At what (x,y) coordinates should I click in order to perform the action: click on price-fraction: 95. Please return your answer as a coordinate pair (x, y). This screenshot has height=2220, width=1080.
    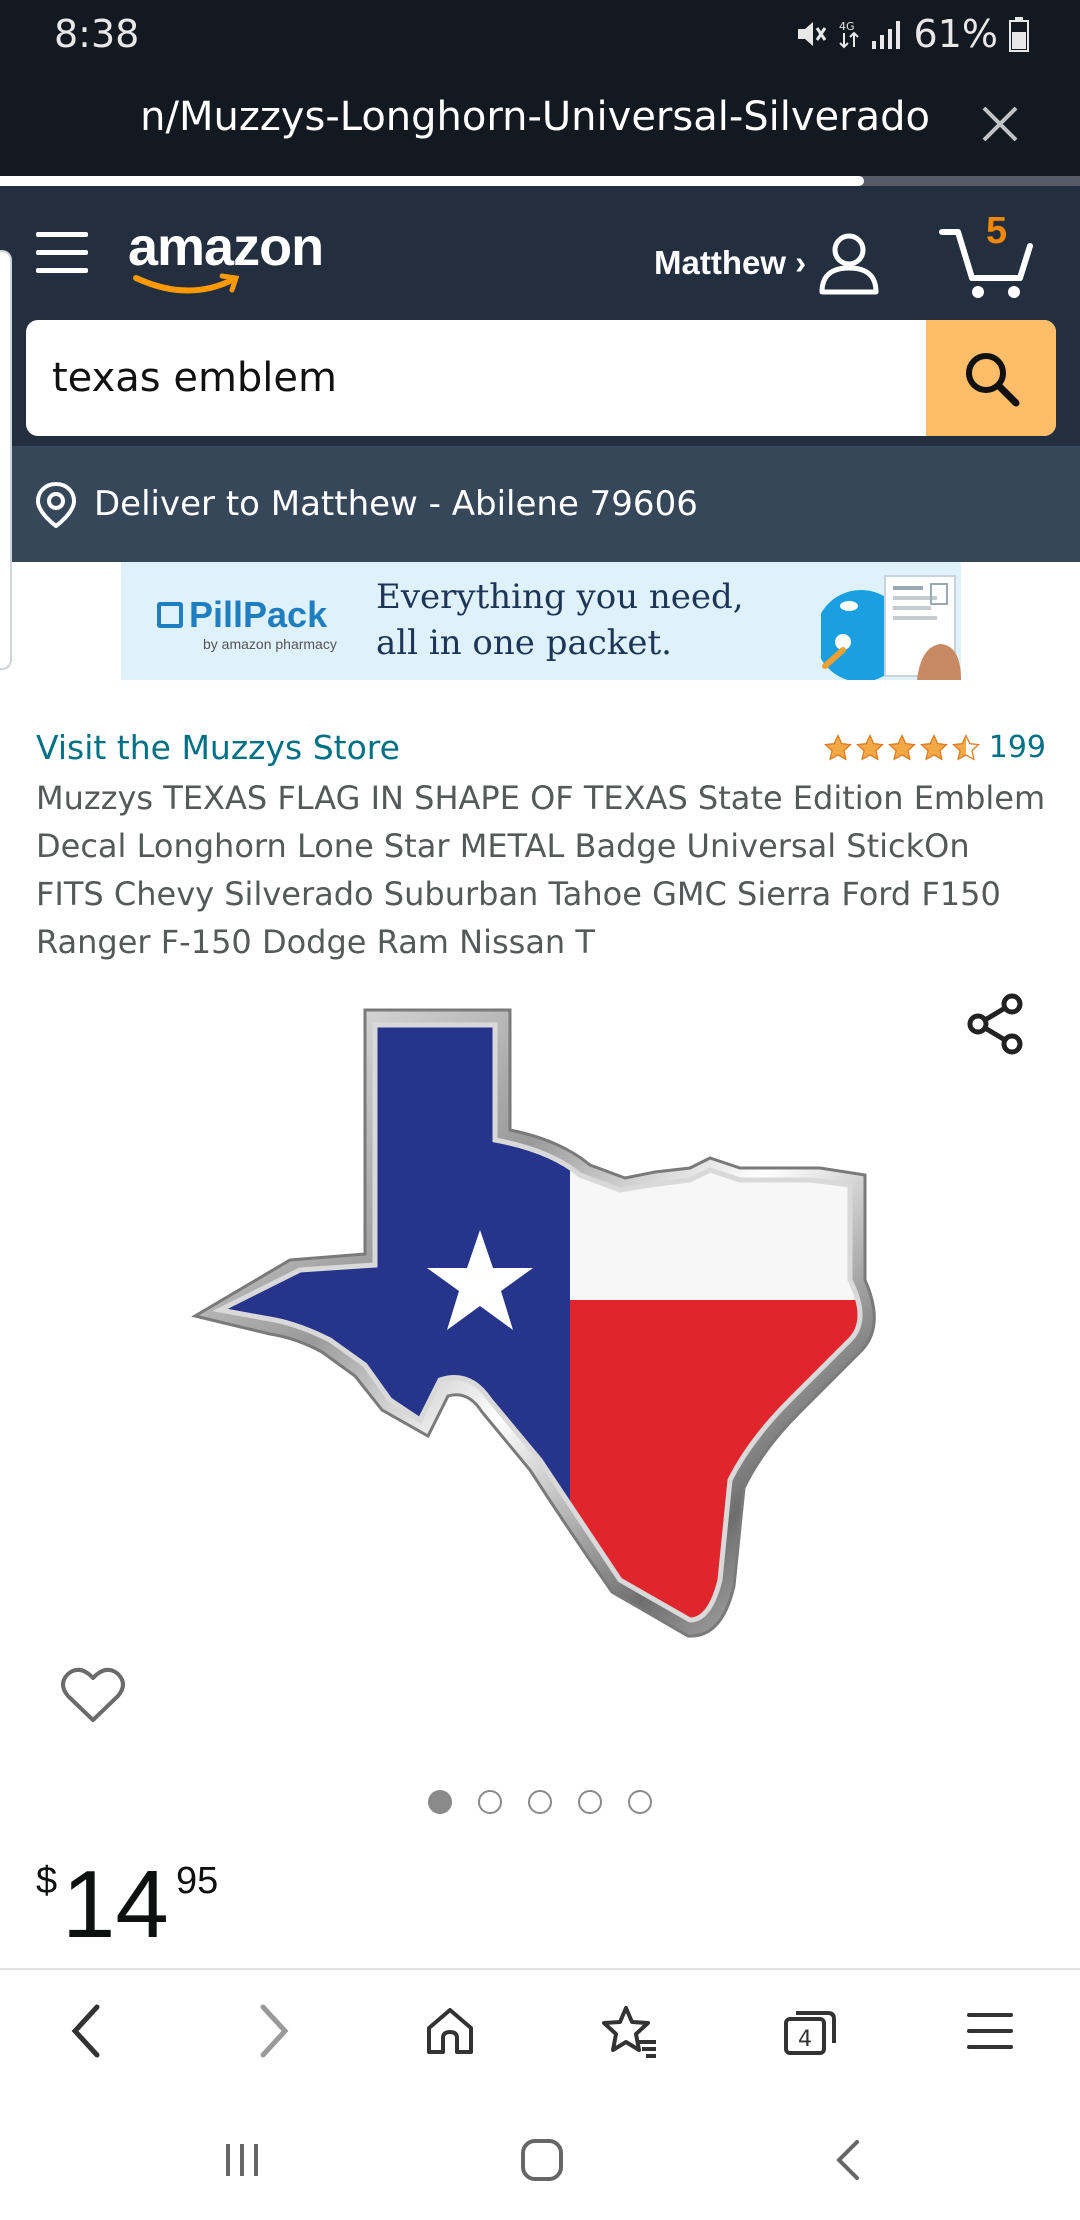
    Looking at the image, I should click on (197, 1881).